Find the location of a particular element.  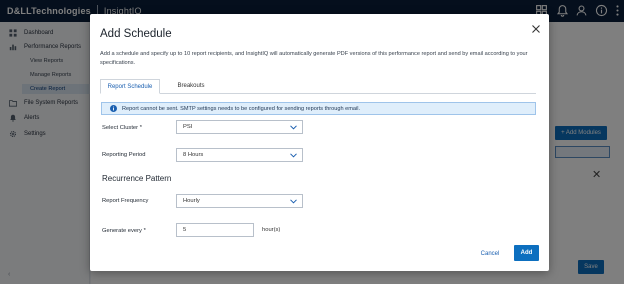

info-icon is located at coordinates (113, 108).